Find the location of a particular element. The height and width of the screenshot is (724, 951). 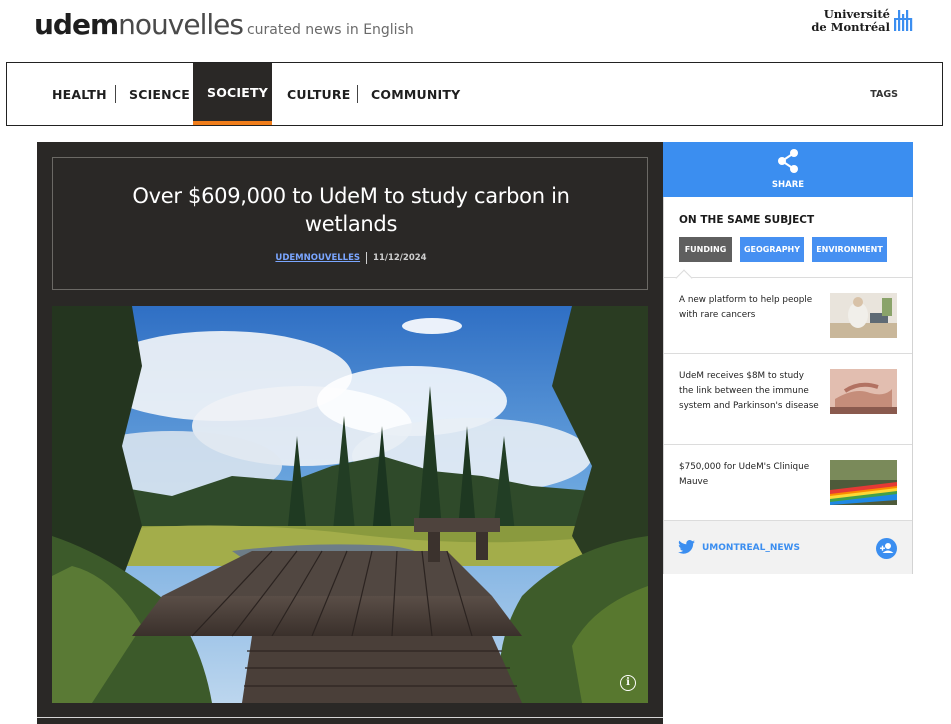

related-title-3: $750,000 for UdeM's Clinique Mauve is located at coordinates (744, 474).